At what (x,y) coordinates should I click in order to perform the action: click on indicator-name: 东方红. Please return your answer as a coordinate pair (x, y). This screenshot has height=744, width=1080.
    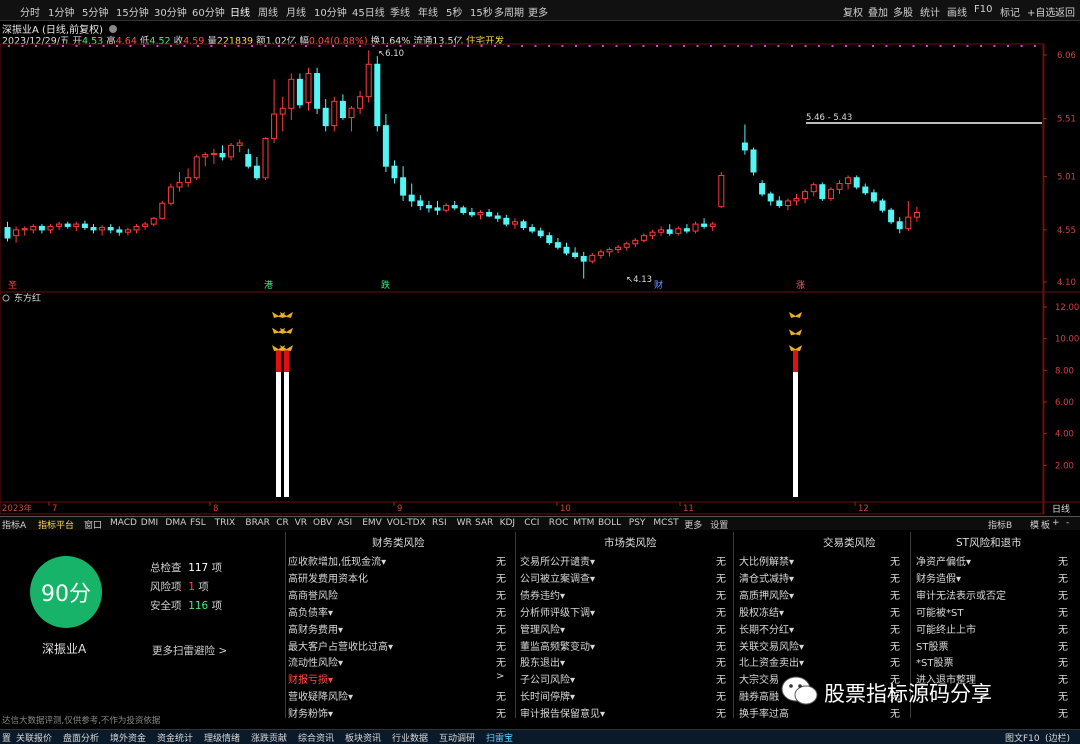
    Looking at the image, I should click on (27, 298).